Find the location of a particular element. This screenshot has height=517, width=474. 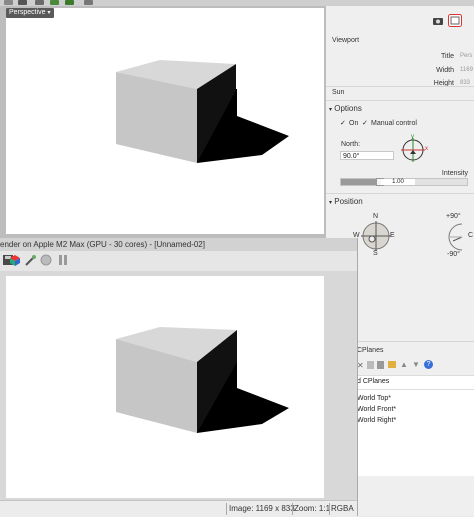

position-compass is located at coordinates (376, 236).